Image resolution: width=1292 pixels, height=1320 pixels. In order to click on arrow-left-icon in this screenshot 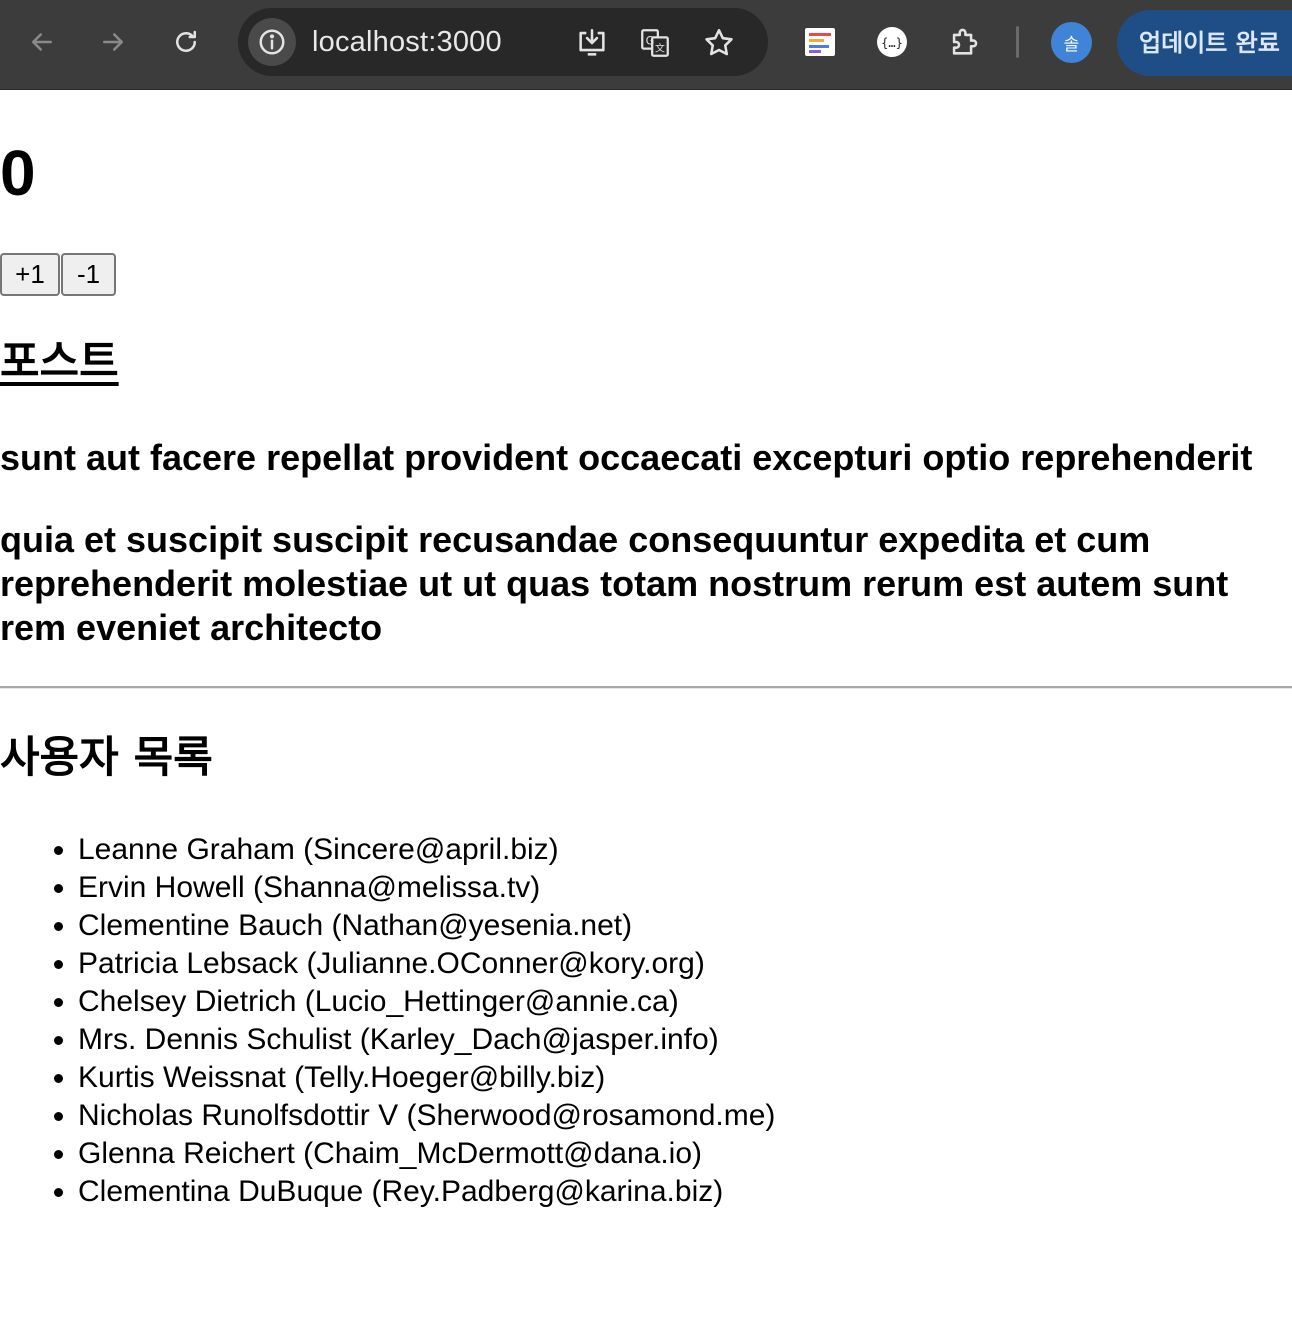, I will do `click(42, 42)`.